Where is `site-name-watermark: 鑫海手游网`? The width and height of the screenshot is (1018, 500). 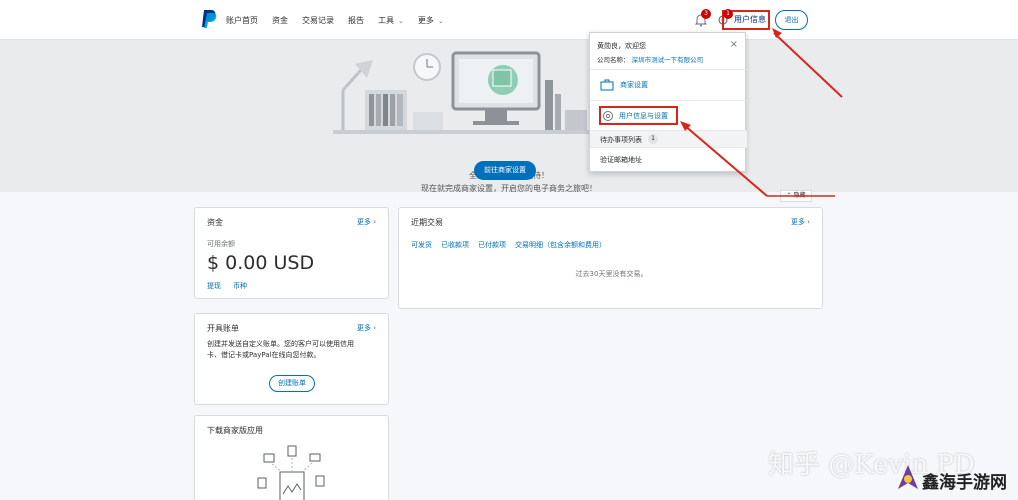 site-name-watermark: 鑫海手游网 is located at coordinates (964, 483).